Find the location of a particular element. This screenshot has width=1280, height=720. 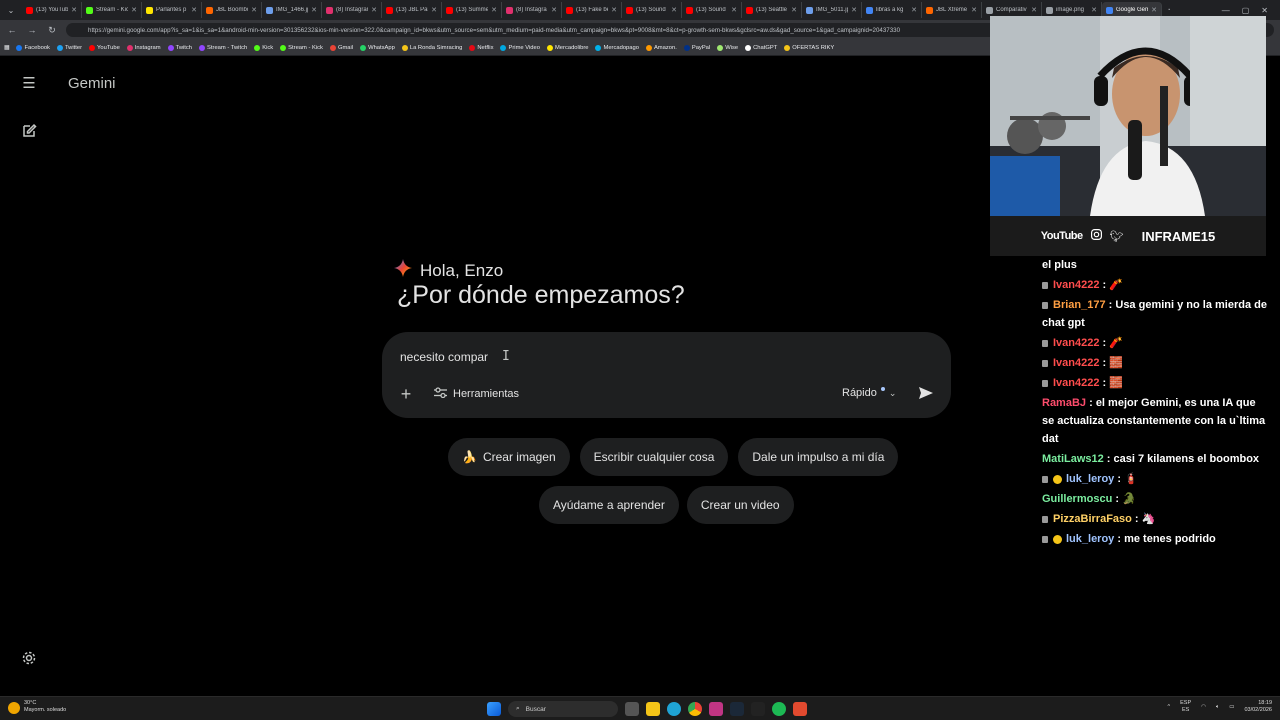

suggestion-chip: Escribir cualquier cosa is located at coordinates (654, 457).